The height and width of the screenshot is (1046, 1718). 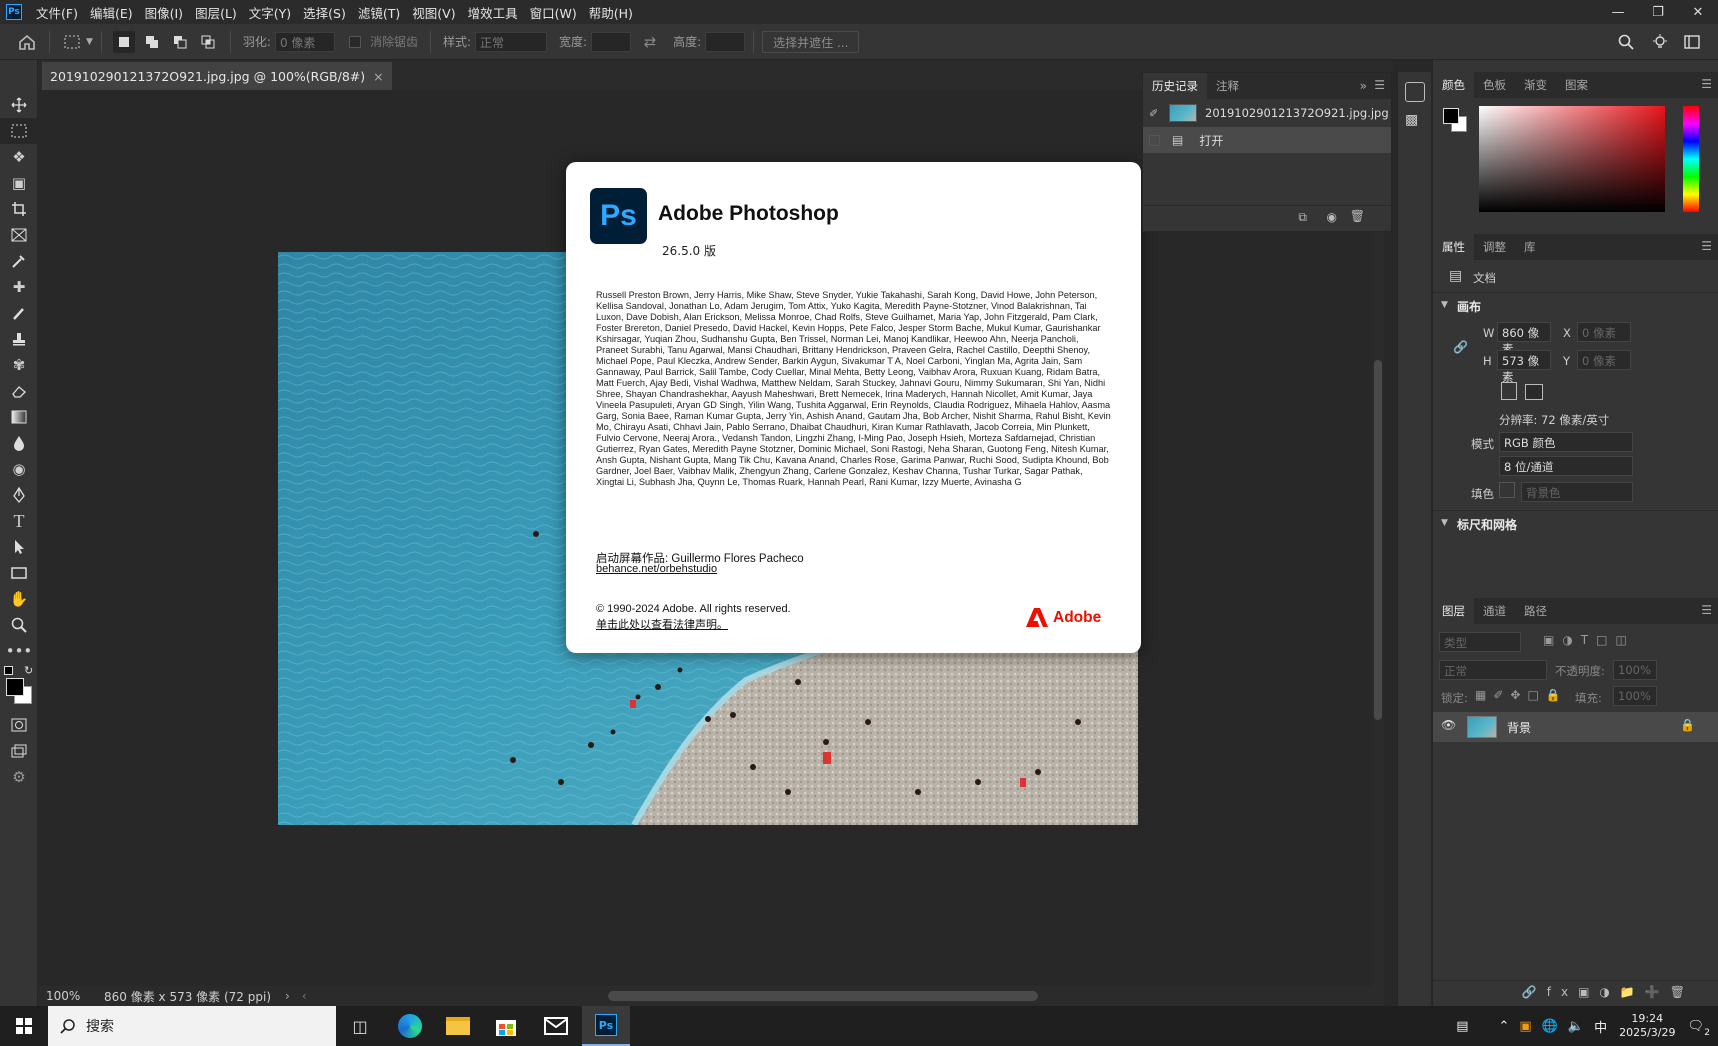 What do you see at coordinates (287, 996) in the screenshot?
I see `chevron-right-icon: ›` at bounding box center [287, 996].